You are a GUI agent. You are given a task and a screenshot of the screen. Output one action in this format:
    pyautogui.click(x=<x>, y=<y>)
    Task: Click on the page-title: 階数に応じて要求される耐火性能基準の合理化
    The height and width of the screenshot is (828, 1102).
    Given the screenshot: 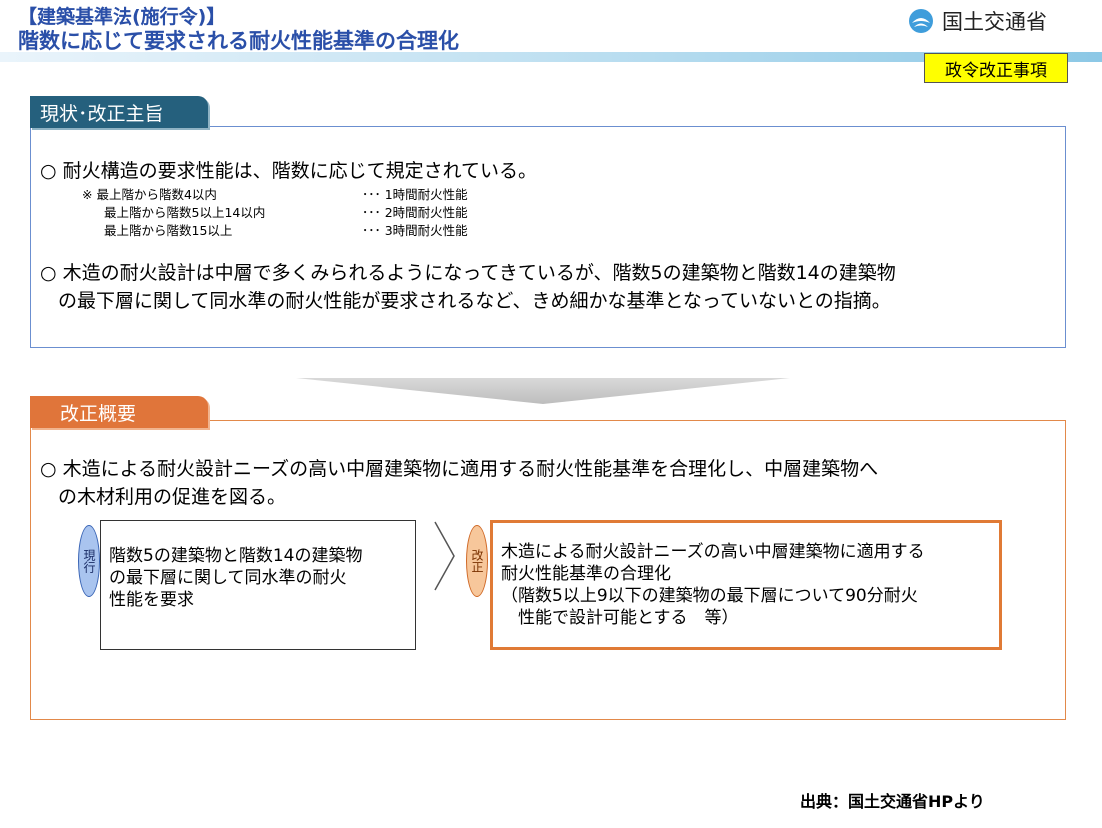 What is the action you would take?
    pyautogui.click(x=238, y=41)
    